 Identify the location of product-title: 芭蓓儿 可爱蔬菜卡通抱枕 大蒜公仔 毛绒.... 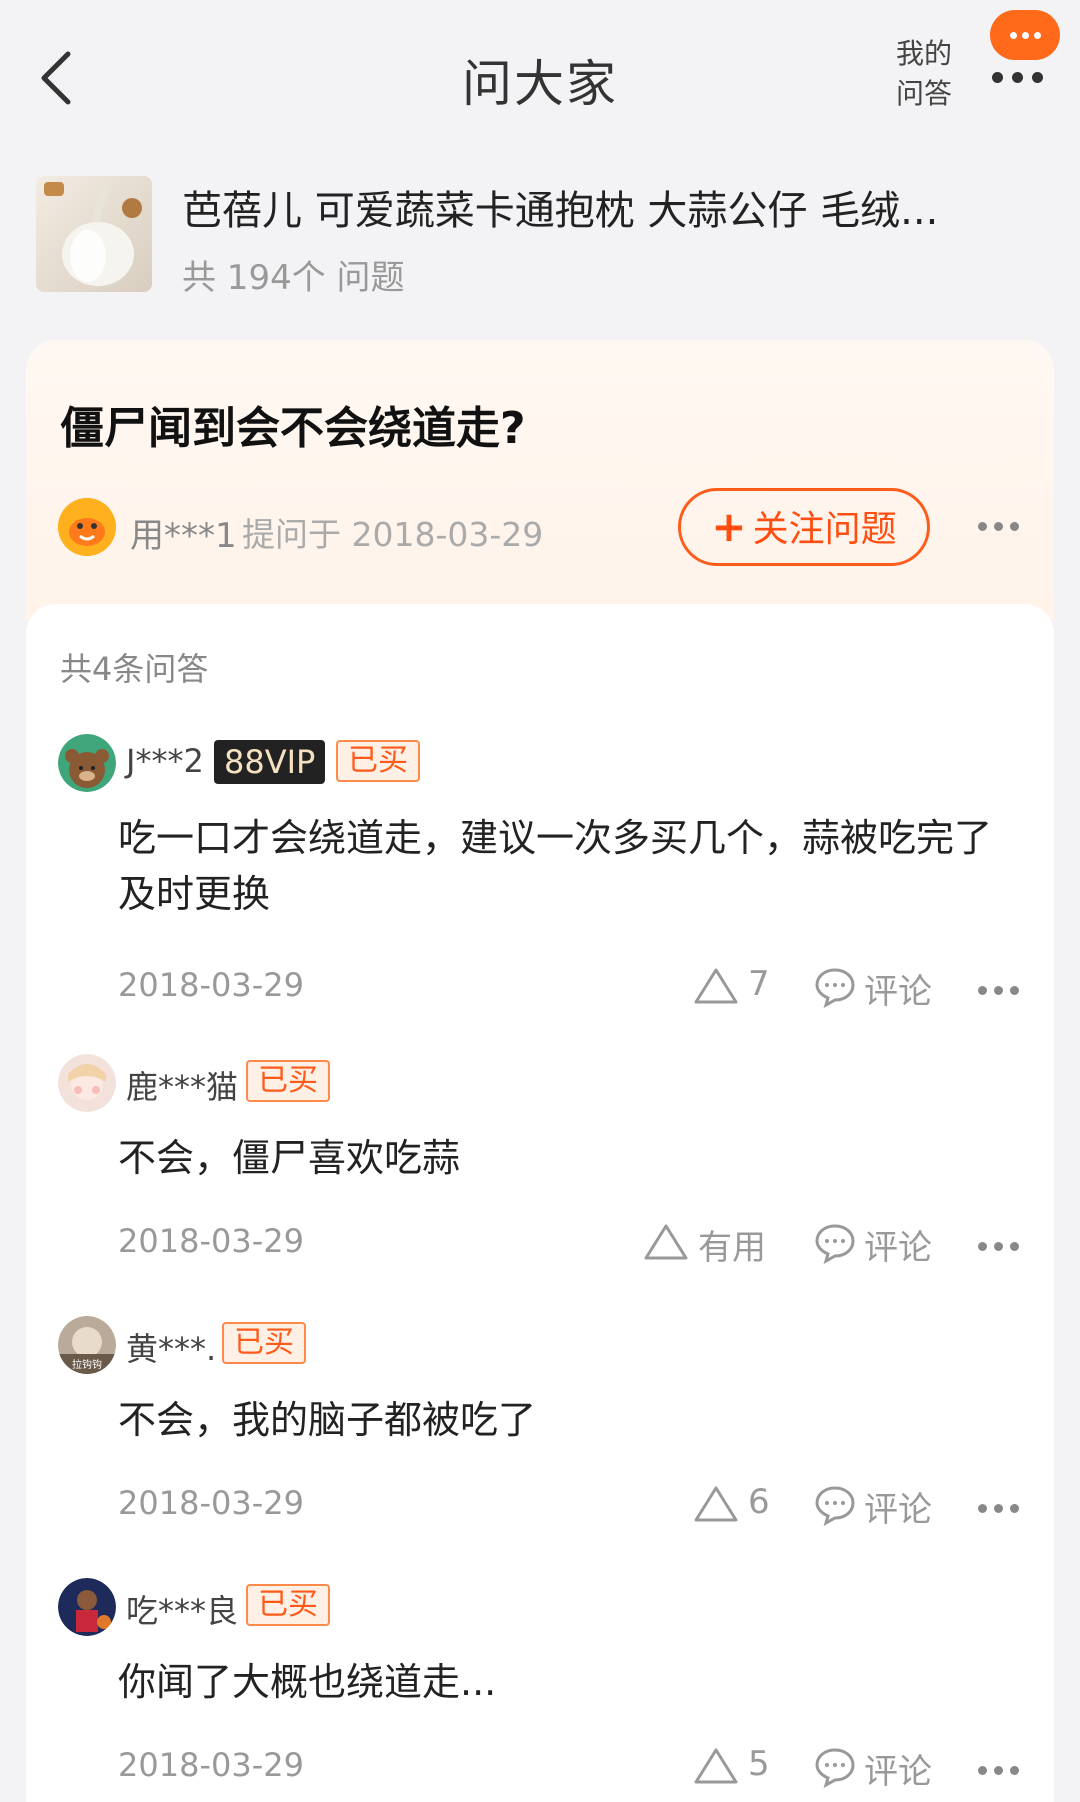
(560, 211).